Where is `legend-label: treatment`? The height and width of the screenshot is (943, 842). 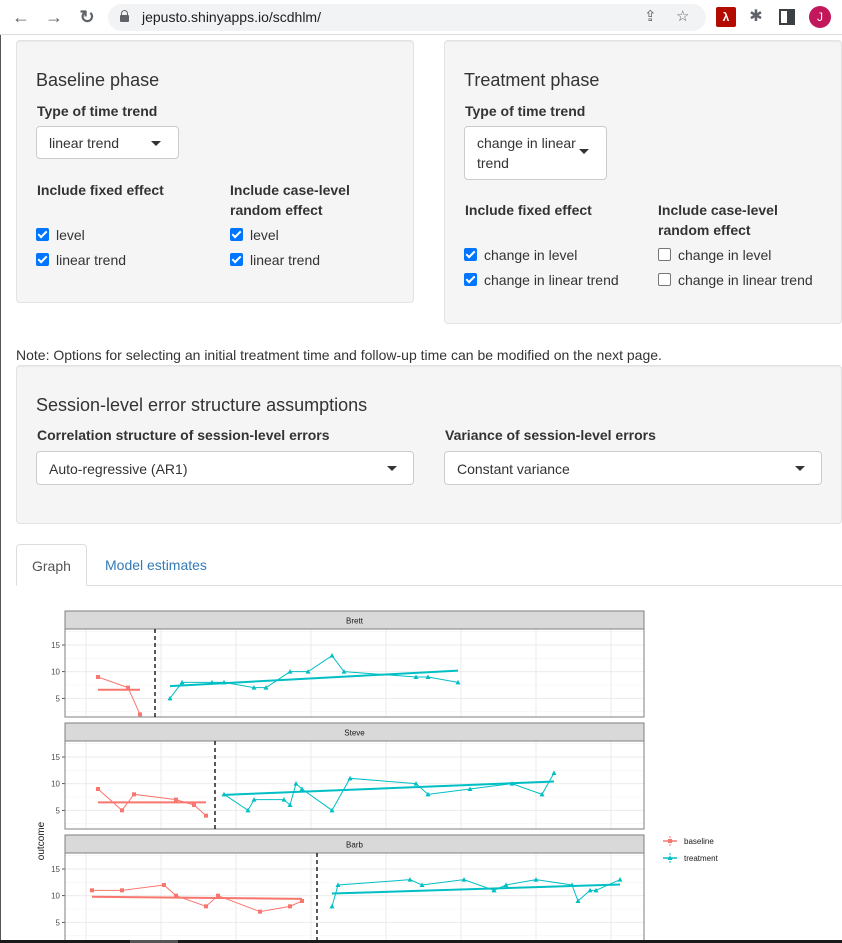
legend-label: treatment is located at coordinates (701, 858).